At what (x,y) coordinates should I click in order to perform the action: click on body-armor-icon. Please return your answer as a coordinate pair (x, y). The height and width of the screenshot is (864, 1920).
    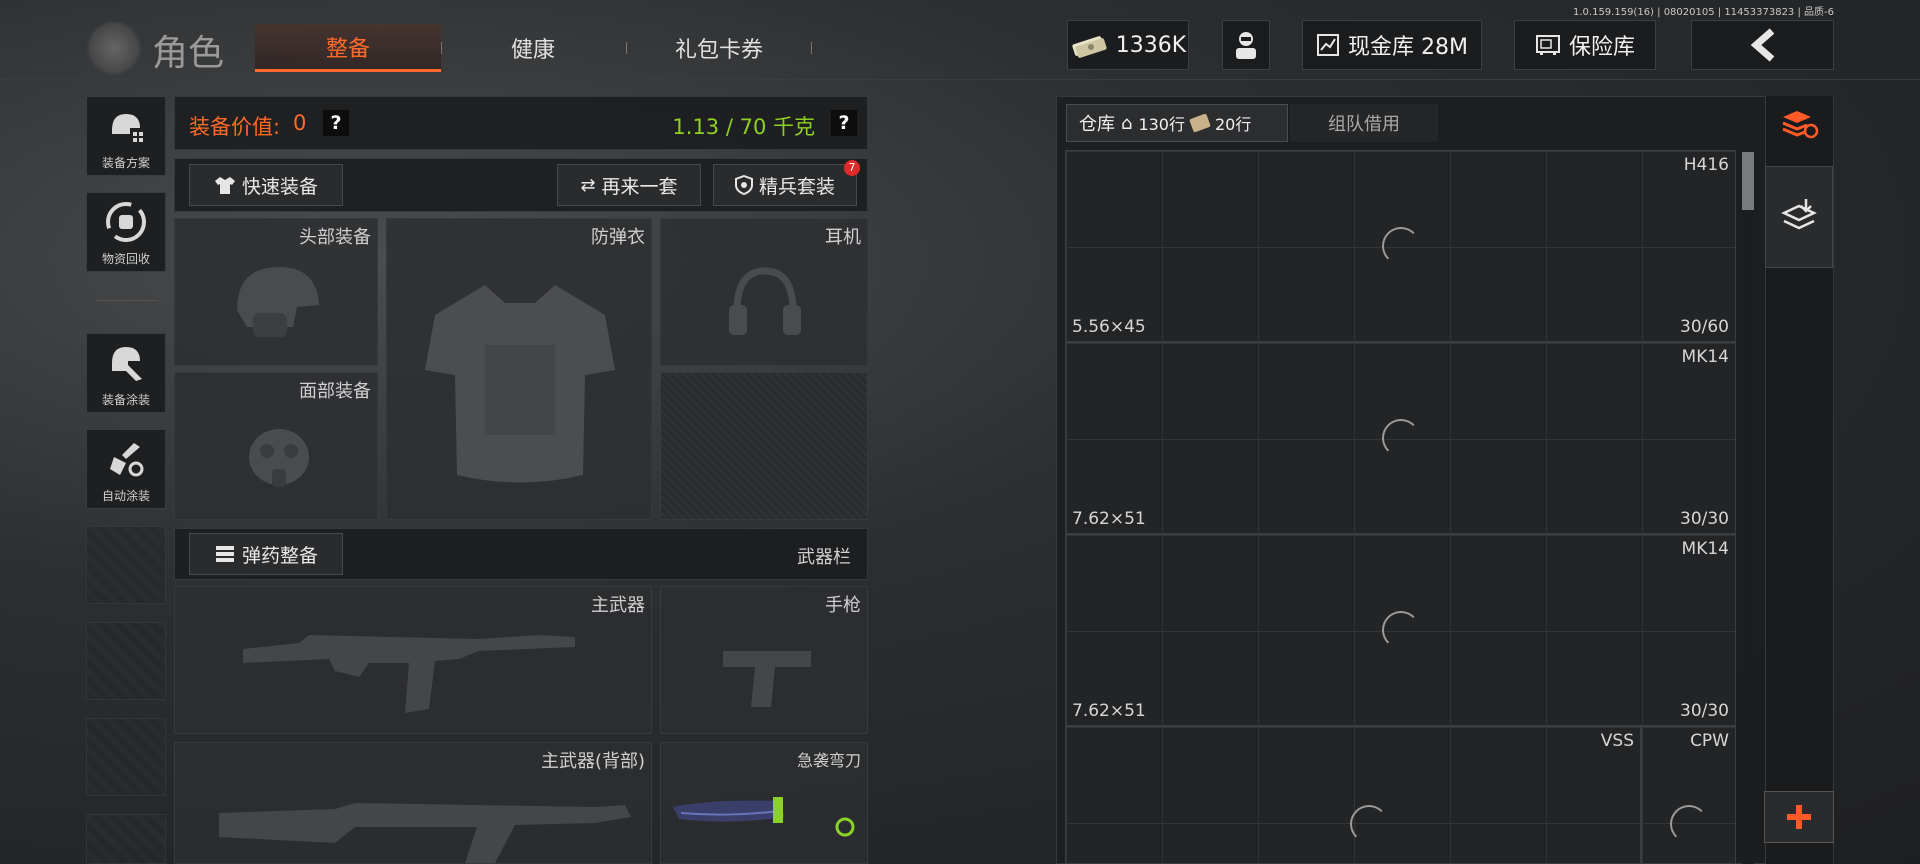
    Looking at the image, I should click on (520, 384).